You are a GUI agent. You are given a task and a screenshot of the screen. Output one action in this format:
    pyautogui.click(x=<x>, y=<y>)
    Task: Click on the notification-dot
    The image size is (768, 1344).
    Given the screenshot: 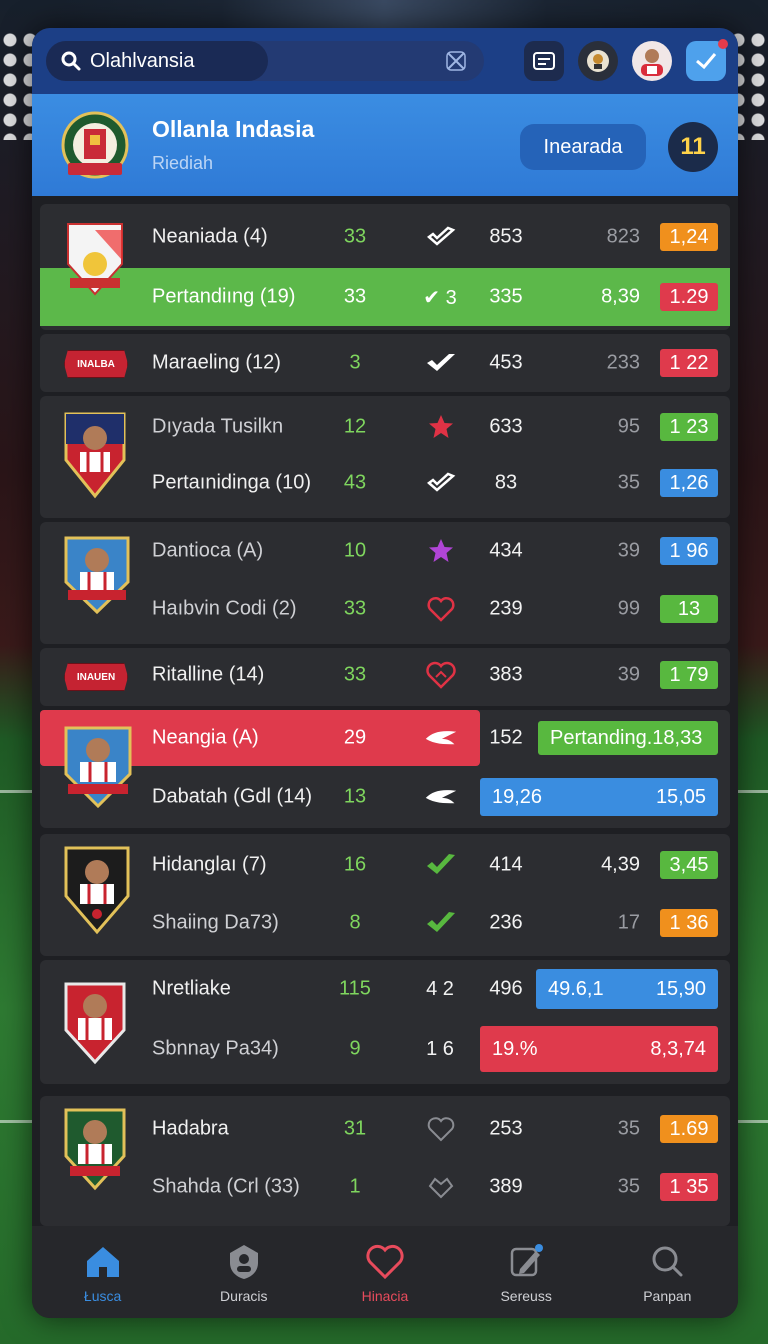 What is the action you would take?
    pyautogui.click(x=723, y=44)
    